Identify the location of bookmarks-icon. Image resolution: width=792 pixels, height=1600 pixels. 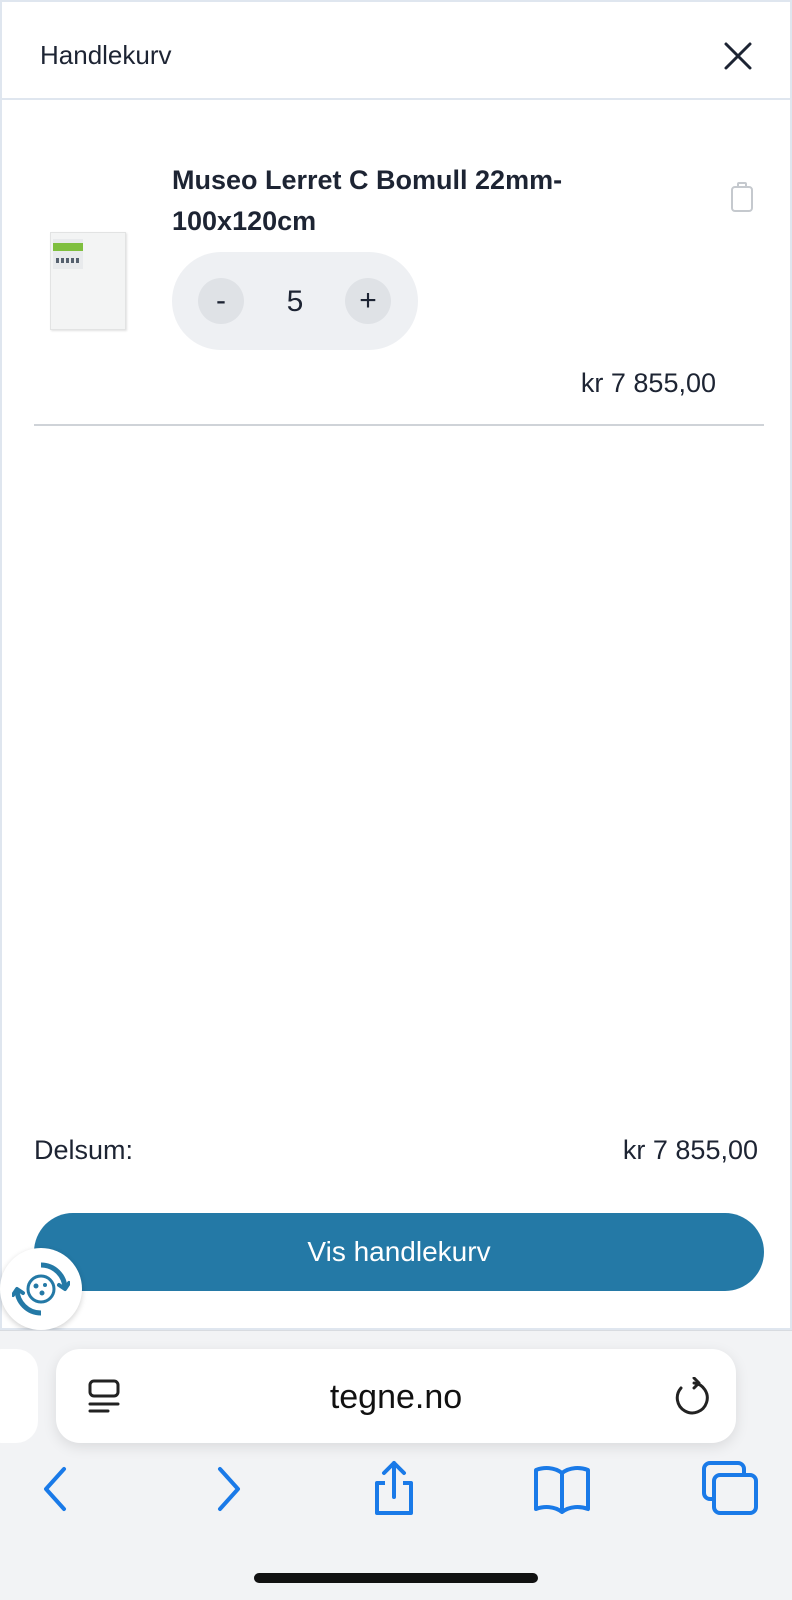
(562, 1490).